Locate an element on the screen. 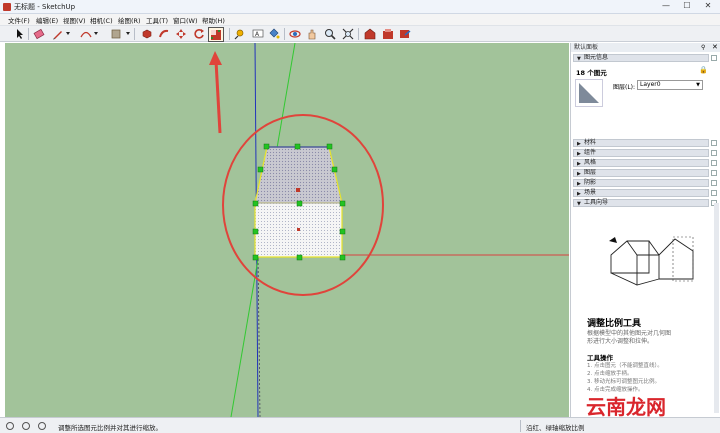  menu-camera: 相机(C) is located at coordinates (101, 20).